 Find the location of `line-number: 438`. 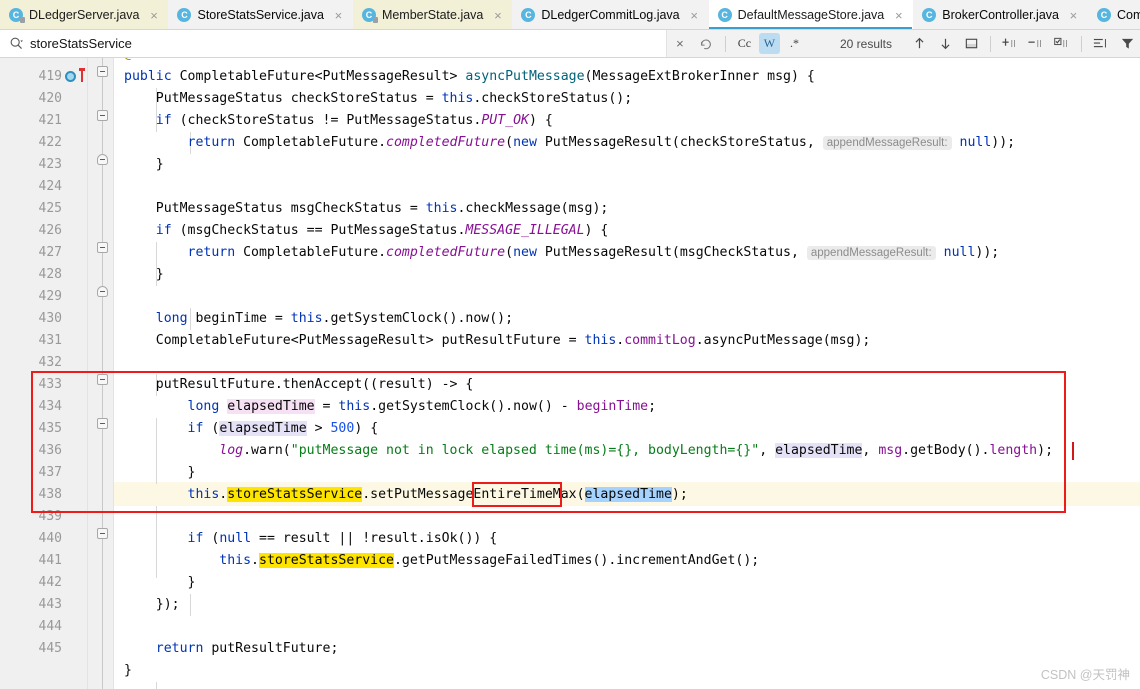

line-number: 438 is located at coordinates (50, 494).